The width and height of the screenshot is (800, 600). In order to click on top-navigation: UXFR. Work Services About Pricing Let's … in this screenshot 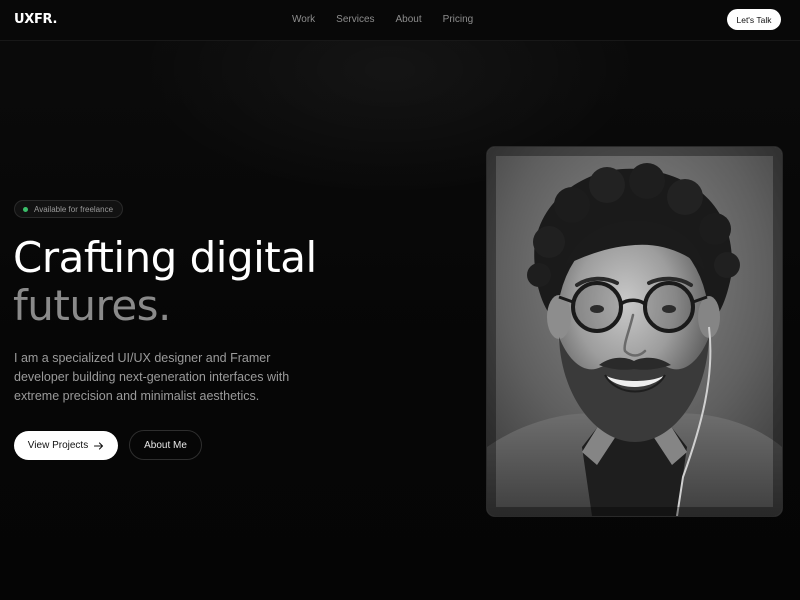, I will do `click(400, 20)`.